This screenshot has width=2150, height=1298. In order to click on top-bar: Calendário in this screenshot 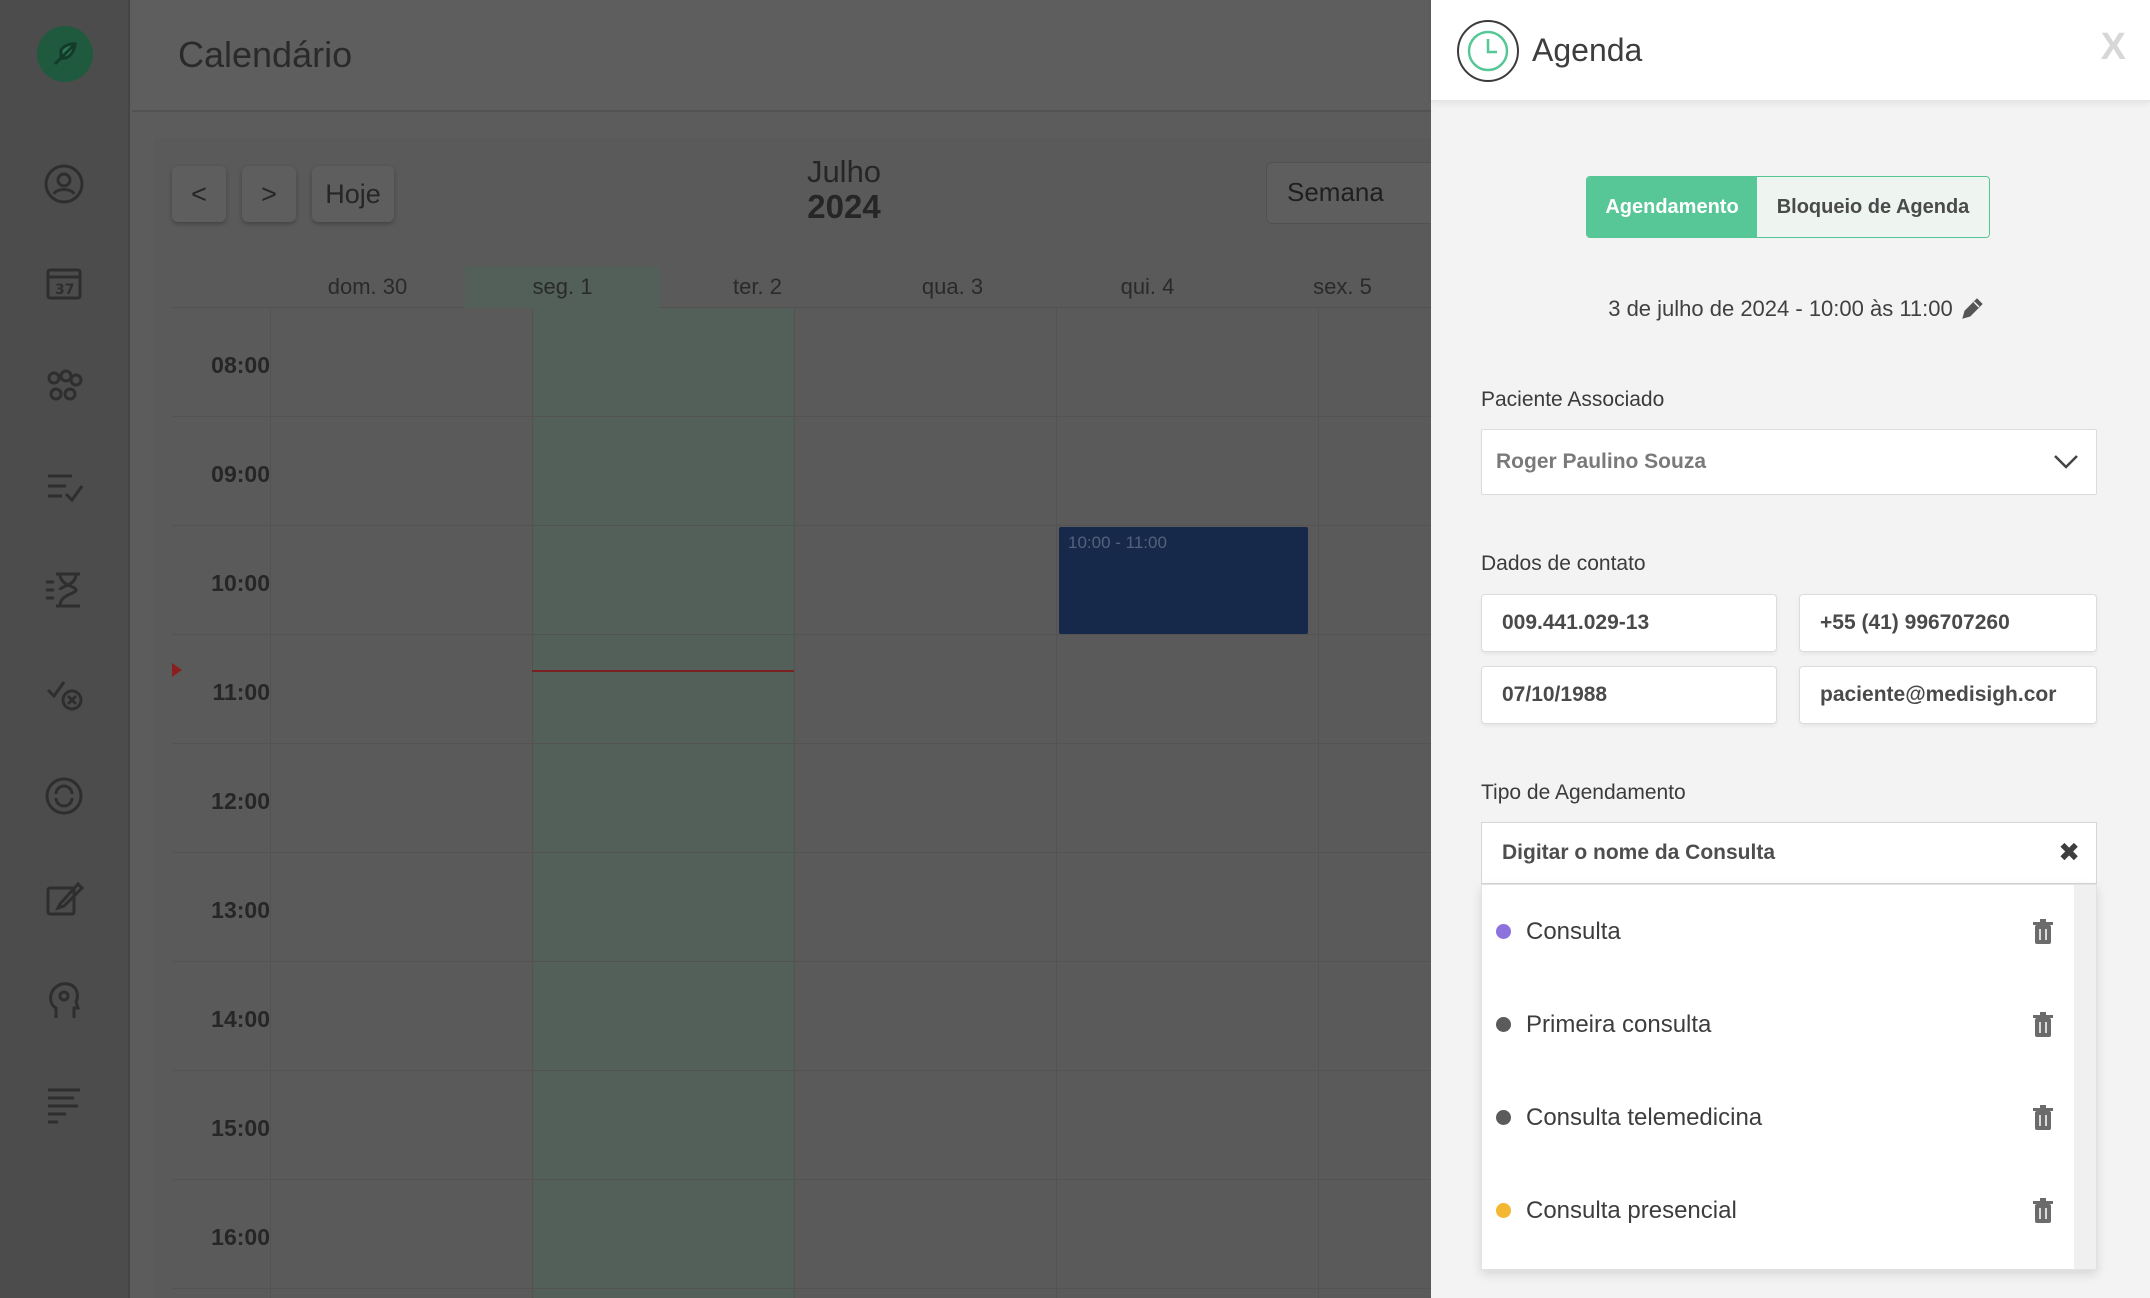, I will do `click(782, 56)`.